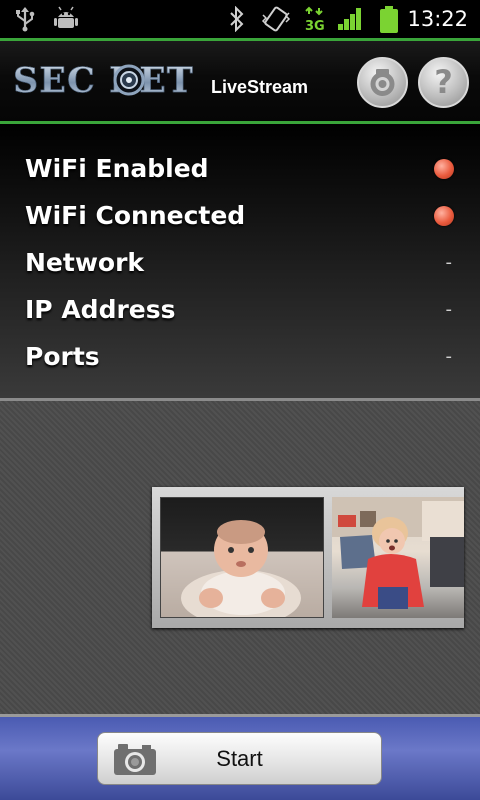 This screenshot has width=480, height=800. What do you see at coordinates (129, 80) in the screenshot?
I see `logo-eye-icon` at bounding box center [129, 80].